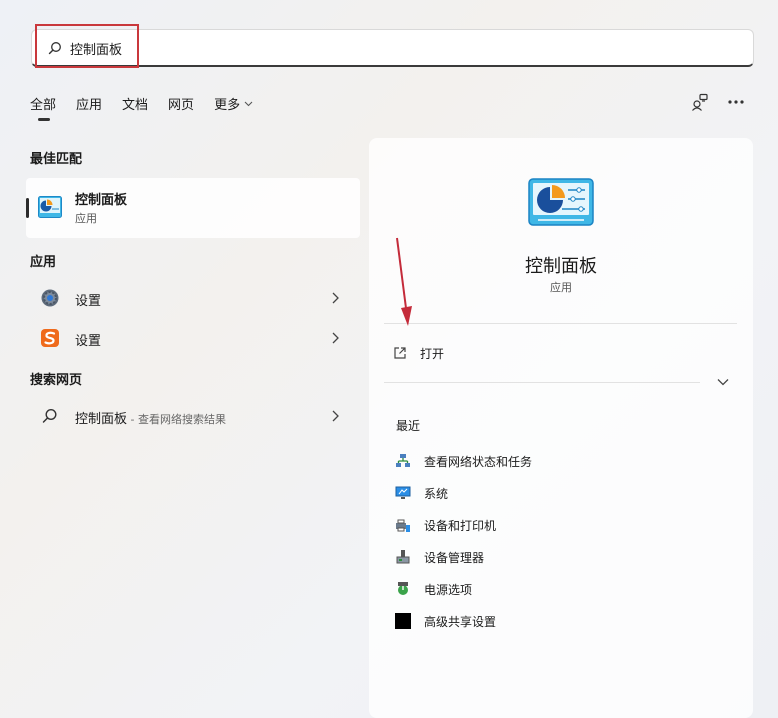 This screenshot has width=778, height=718. I want to click on power-icon, so click(403, 588).